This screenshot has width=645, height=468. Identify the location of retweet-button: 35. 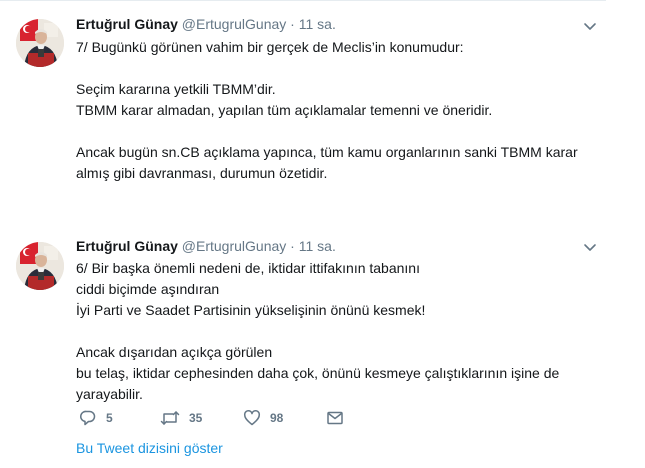
(181, 418).